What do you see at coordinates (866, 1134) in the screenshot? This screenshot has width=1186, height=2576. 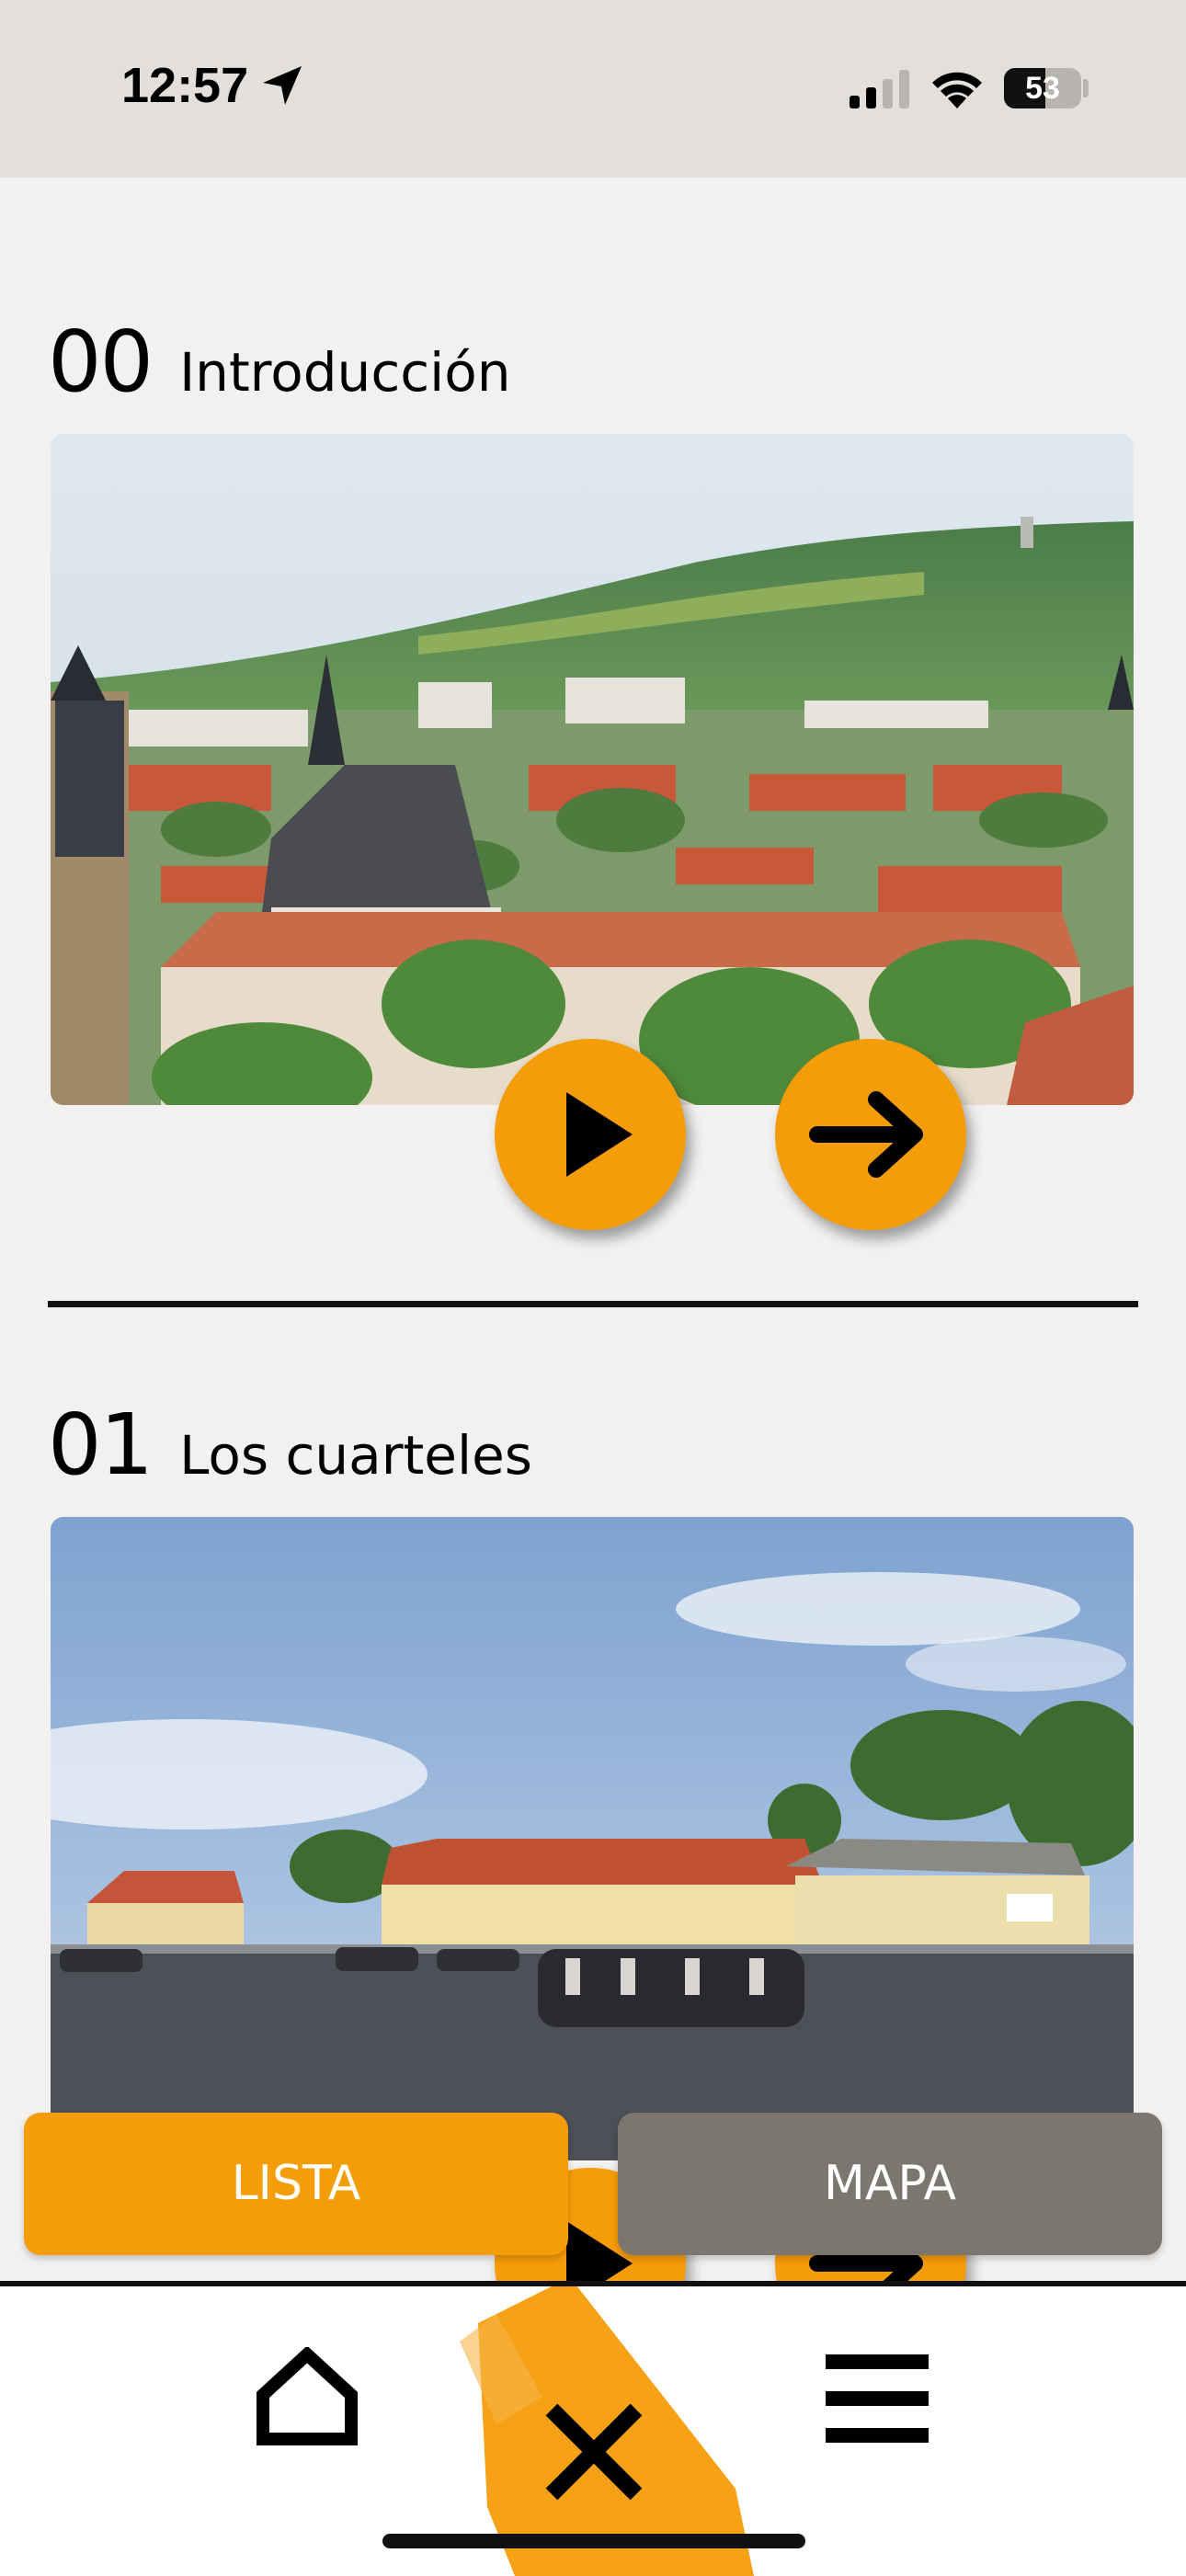 I see `arrow-right-icon` at bounding box center [866, 1134].